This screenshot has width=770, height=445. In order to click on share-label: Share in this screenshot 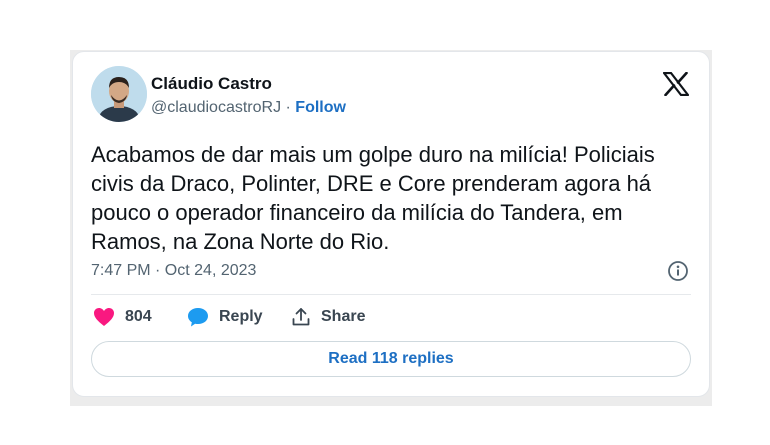, I will do `click(343, 316)`.